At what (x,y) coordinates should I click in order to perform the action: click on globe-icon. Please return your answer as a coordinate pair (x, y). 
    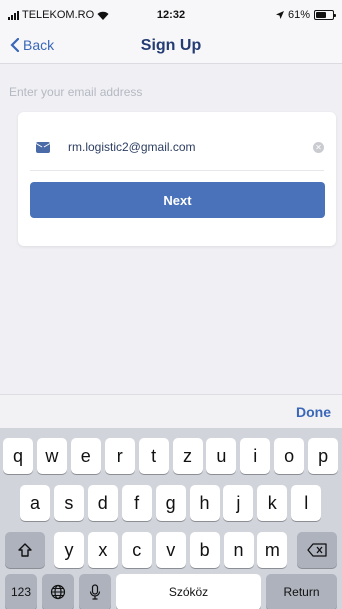
    Looking at the image, I should click on (58, 592).